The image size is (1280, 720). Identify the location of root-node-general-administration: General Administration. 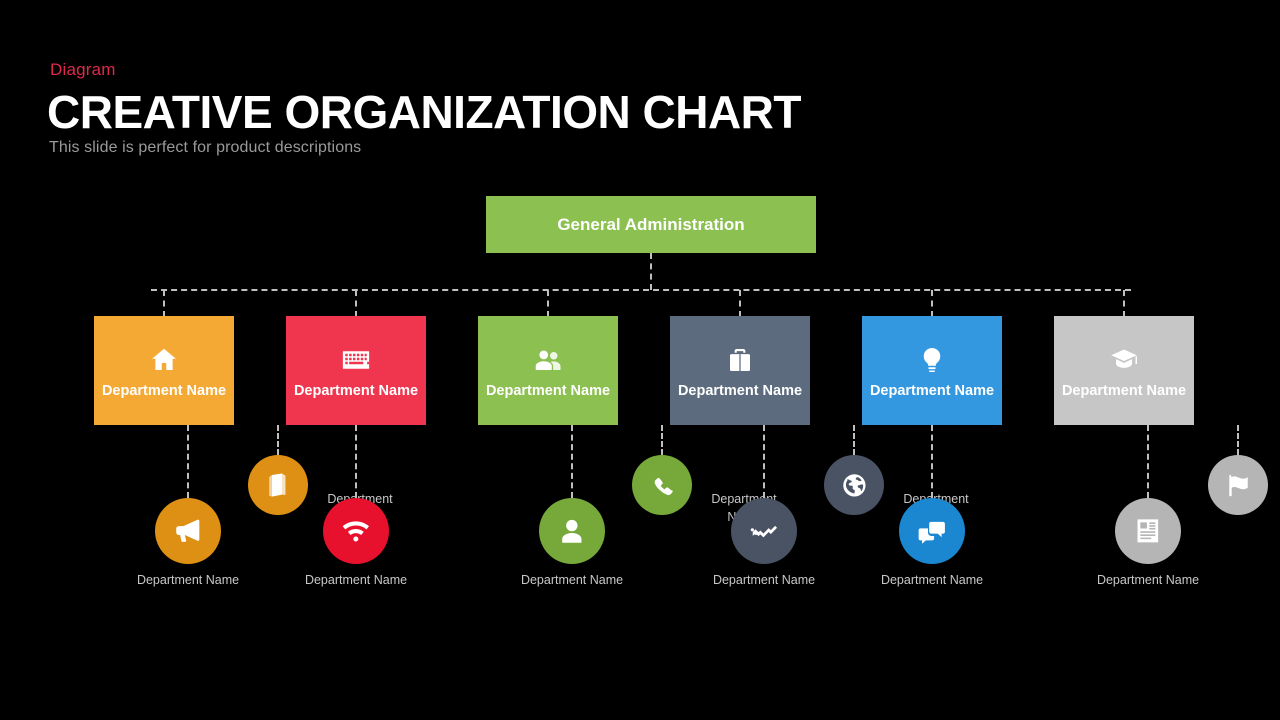
(651, 224).